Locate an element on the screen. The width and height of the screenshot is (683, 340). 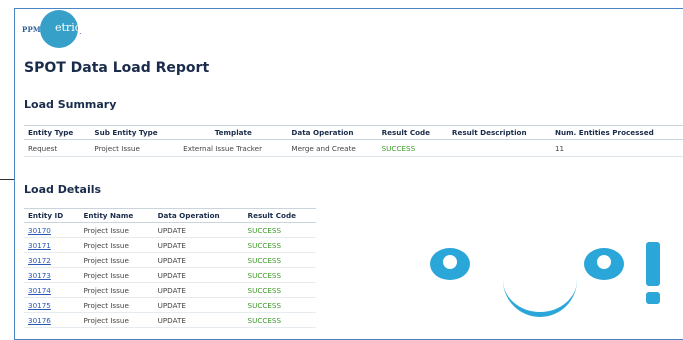
table-row: 30172 Project Issue UPDATE SUCCESS is located at coordinates (170, 260).